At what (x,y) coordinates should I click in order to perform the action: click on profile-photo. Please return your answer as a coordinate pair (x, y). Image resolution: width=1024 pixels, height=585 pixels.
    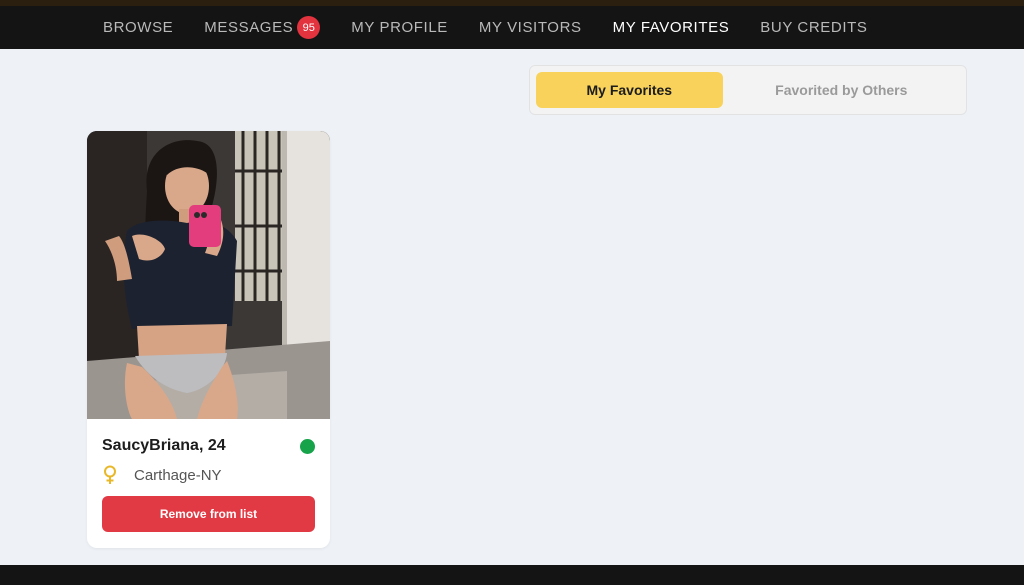
    Looking at the image, I should click on (208, 275).